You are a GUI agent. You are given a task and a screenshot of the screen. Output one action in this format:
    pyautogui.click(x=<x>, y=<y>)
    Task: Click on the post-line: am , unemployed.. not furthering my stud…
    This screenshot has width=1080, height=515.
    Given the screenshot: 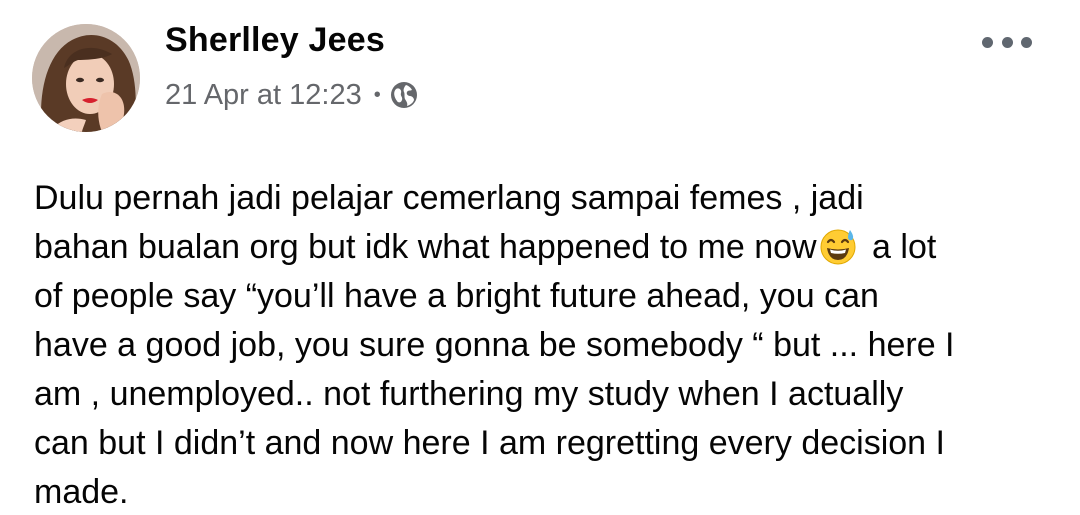 What is the action you would take?
    pyautogui.click(x=469, y=394)
    